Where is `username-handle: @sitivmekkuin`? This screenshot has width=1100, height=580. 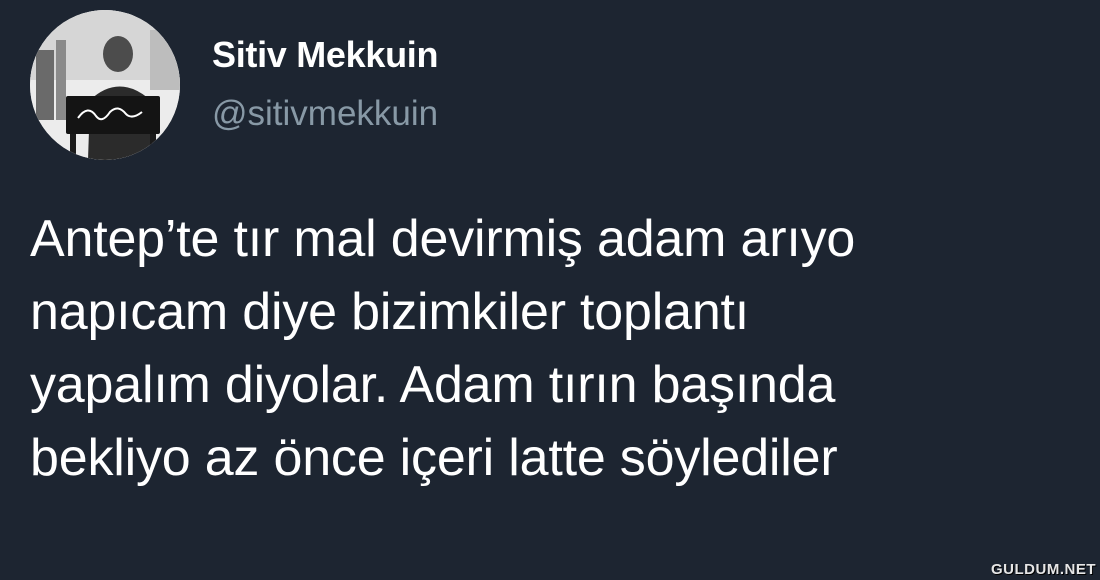
username-handle: @sitivmekkuin is located at coordinates (325, 114).